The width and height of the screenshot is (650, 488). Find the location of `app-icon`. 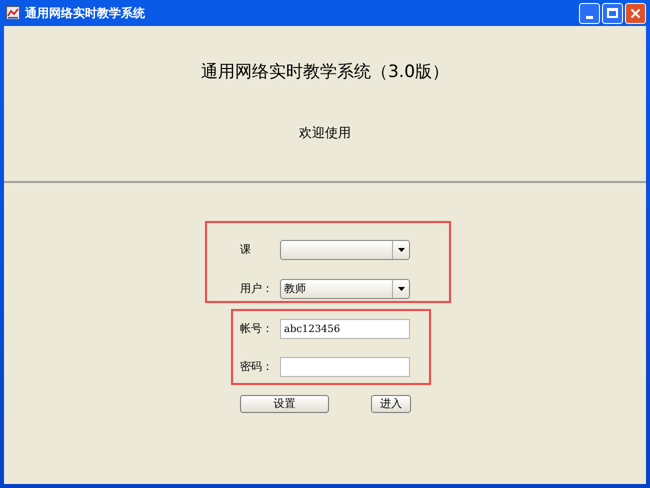

app-icon is located at coordinates (13, 13).